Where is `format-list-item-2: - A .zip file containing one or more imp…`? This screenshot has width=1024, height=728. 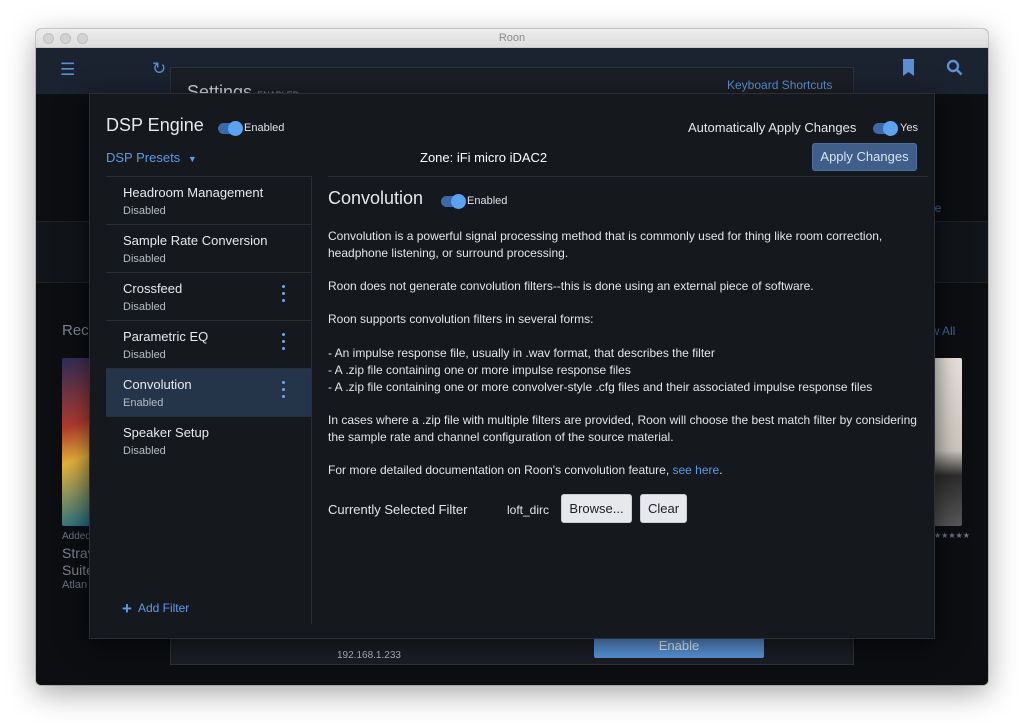 format-list-item-2: - A .zip file containing one or more imp… is located at coordinates (479, 370).